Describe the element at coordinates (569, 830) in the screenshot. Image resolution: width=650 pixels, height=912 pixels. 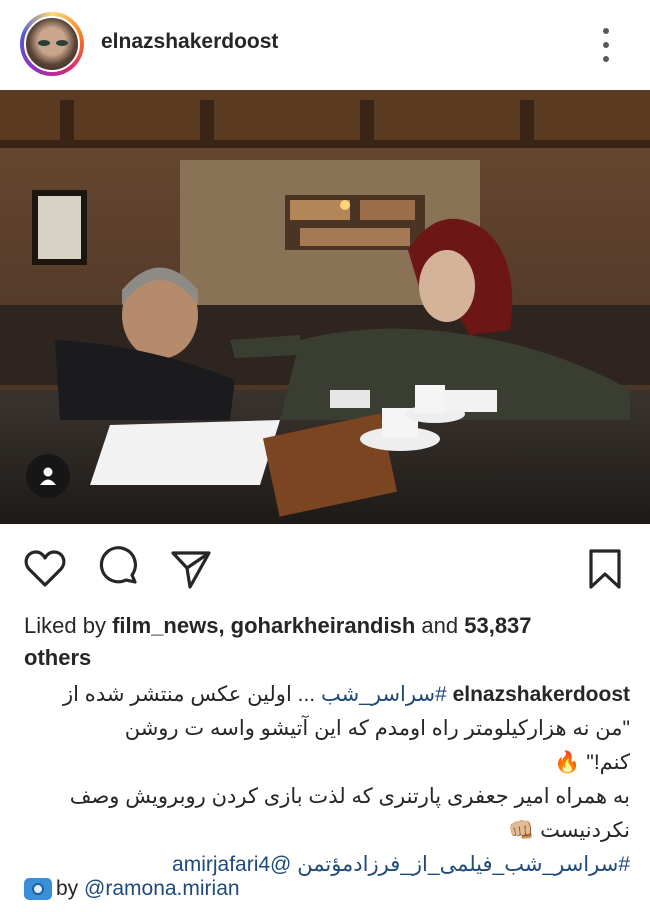
I see `caption-line-5: نکردنیست 👊🏼` at that location.